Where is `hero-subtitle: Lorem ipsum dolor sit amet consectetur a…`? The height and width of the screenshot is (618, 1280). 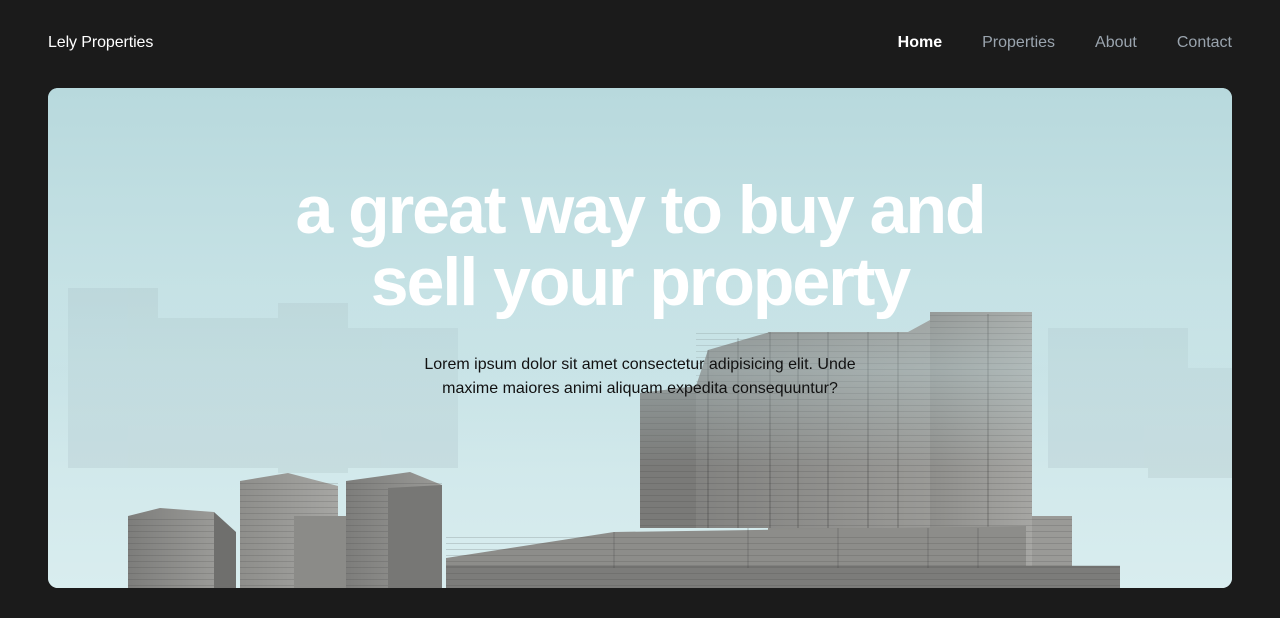 hero-subtitle: Lorem ipsum dolor sit amet consectetur a… is located at coordinates (640, 376).